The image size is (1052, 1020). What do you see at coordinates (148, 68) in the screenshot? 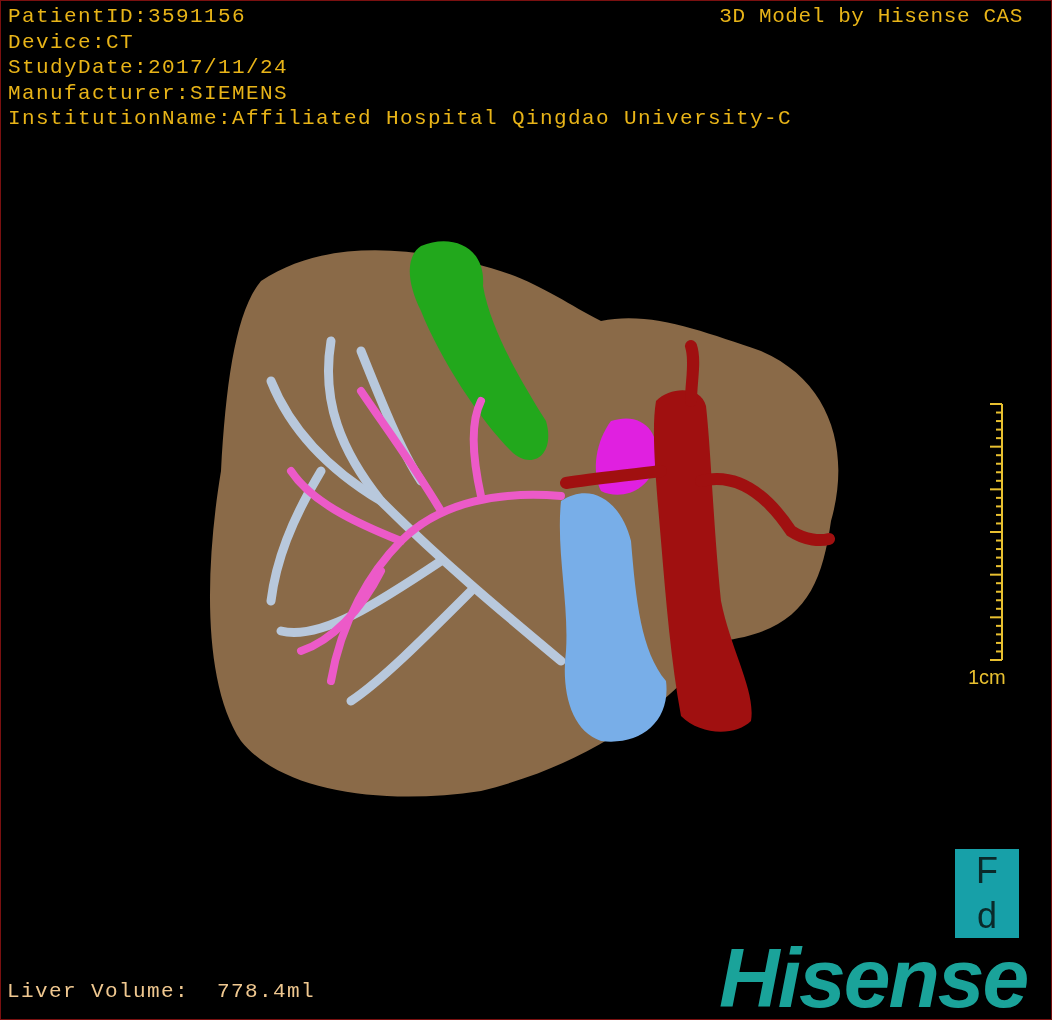
I see `info-text: StudyDate:2017/11/24` at bounding box center [148, 68].